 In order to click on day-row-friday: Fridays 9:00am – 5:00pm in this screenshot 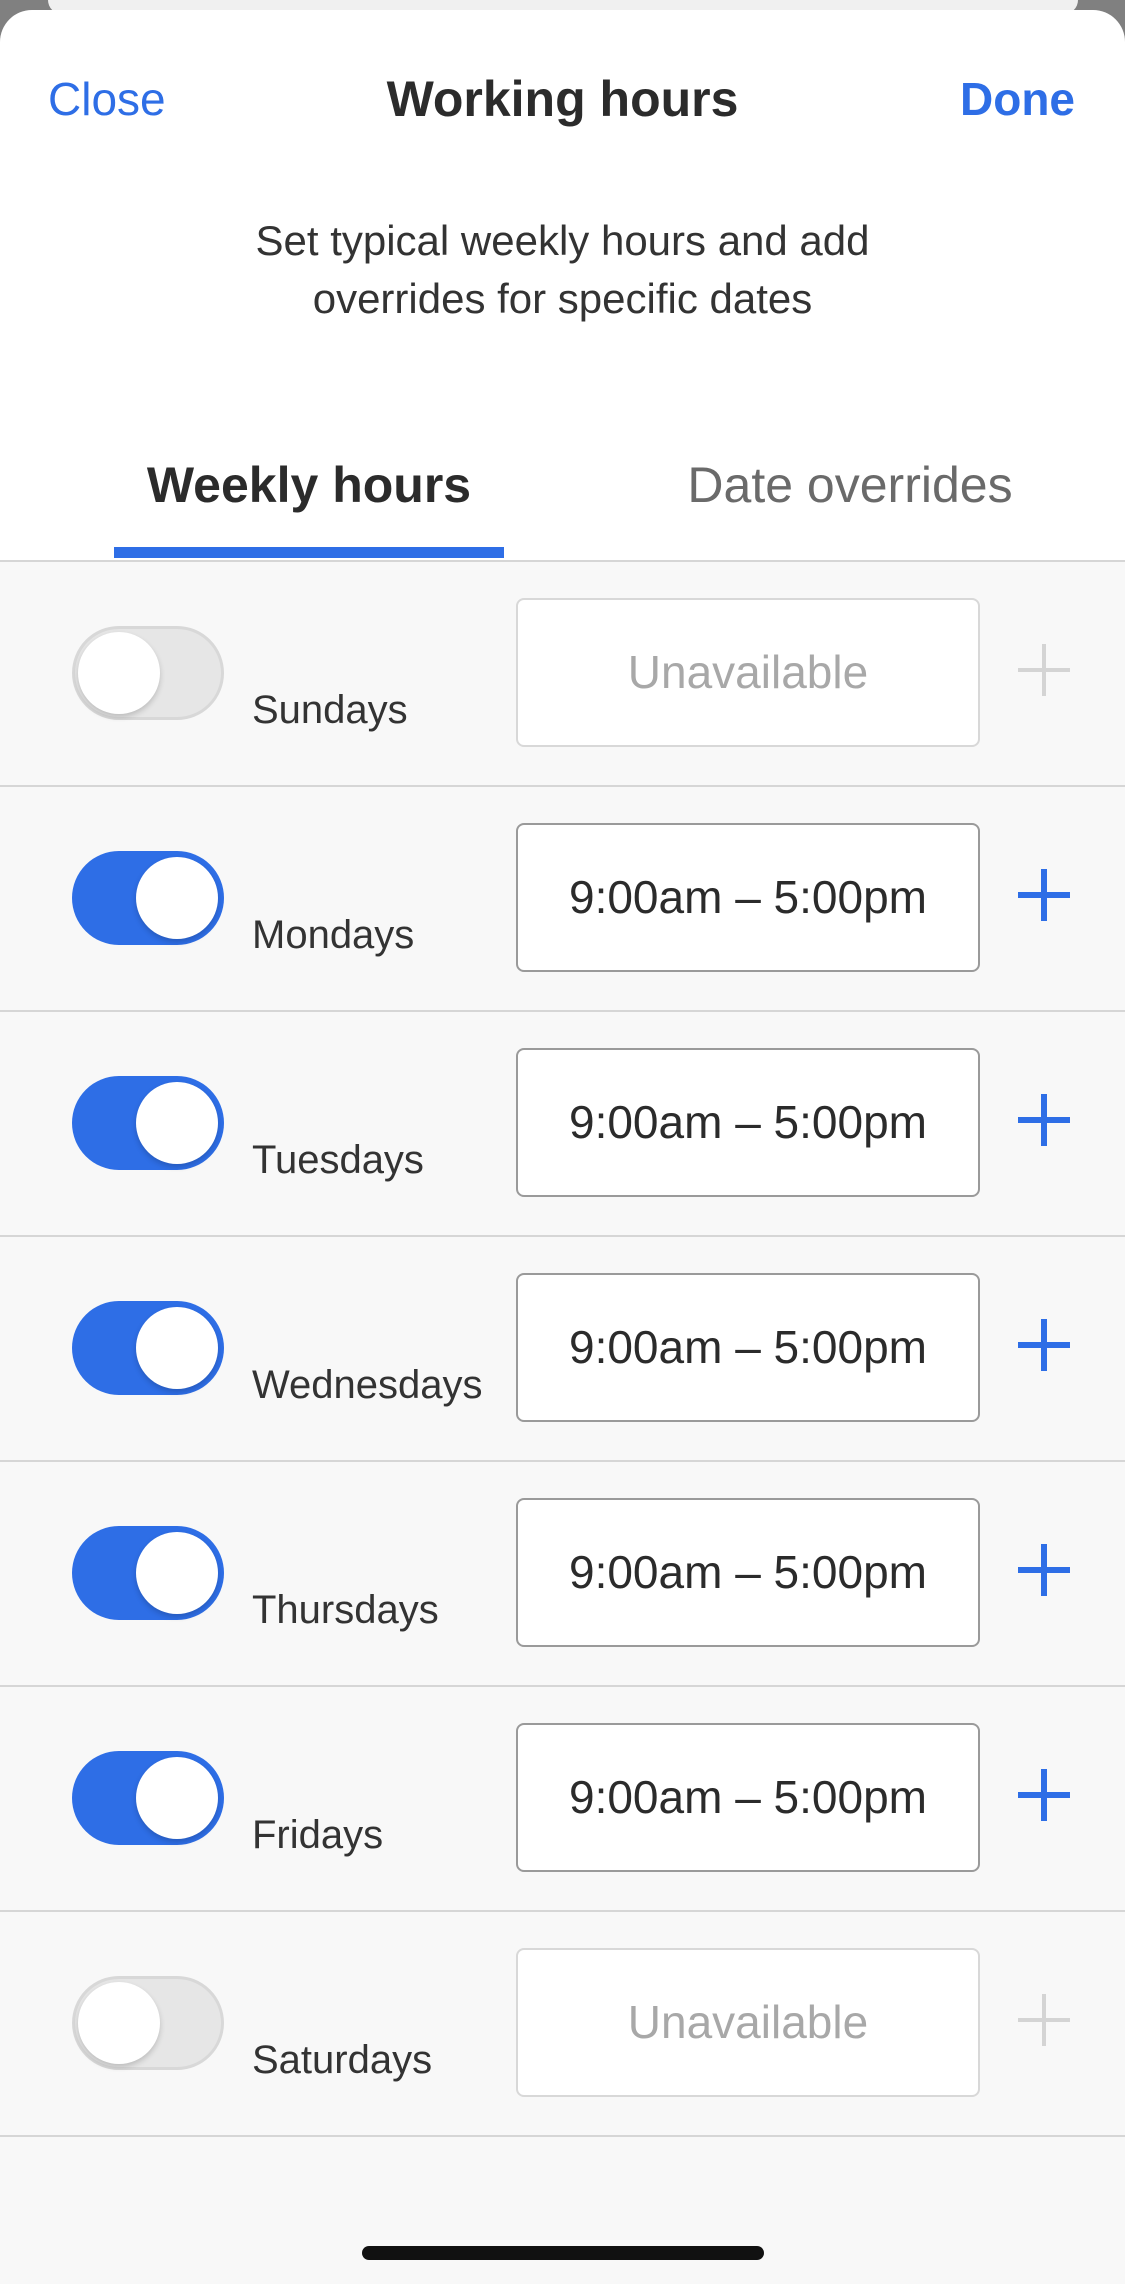, I will do `click(562, 1799)`.